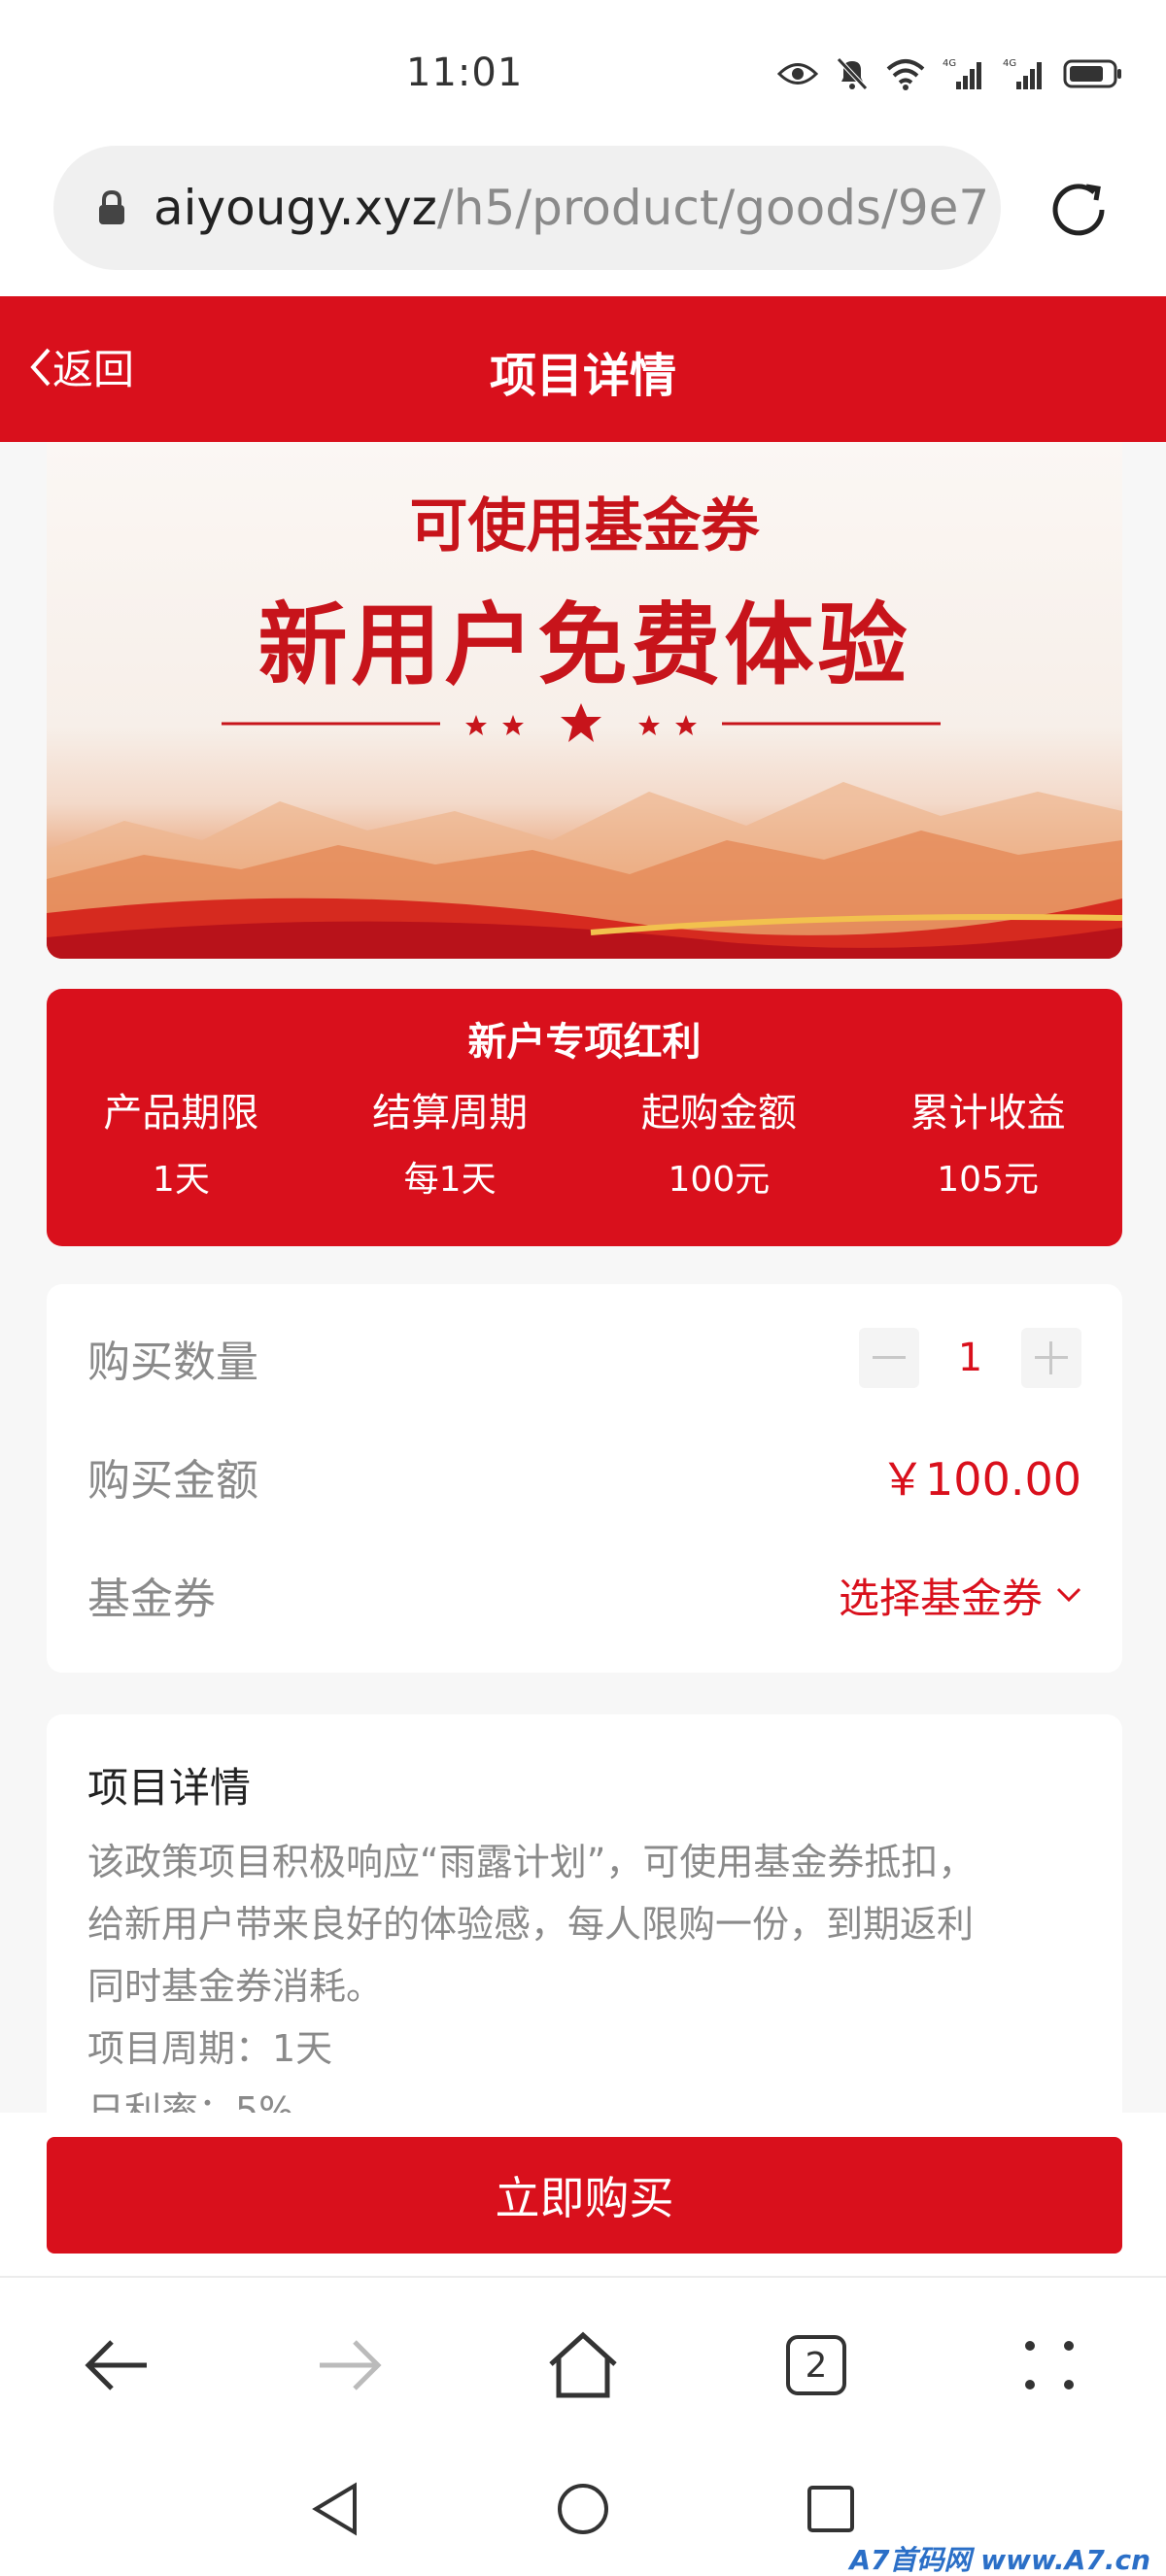  Describe the element at coordinates (584, 1358) in the screenshot. I see `quantity-row: 购买数量 1` at that location.